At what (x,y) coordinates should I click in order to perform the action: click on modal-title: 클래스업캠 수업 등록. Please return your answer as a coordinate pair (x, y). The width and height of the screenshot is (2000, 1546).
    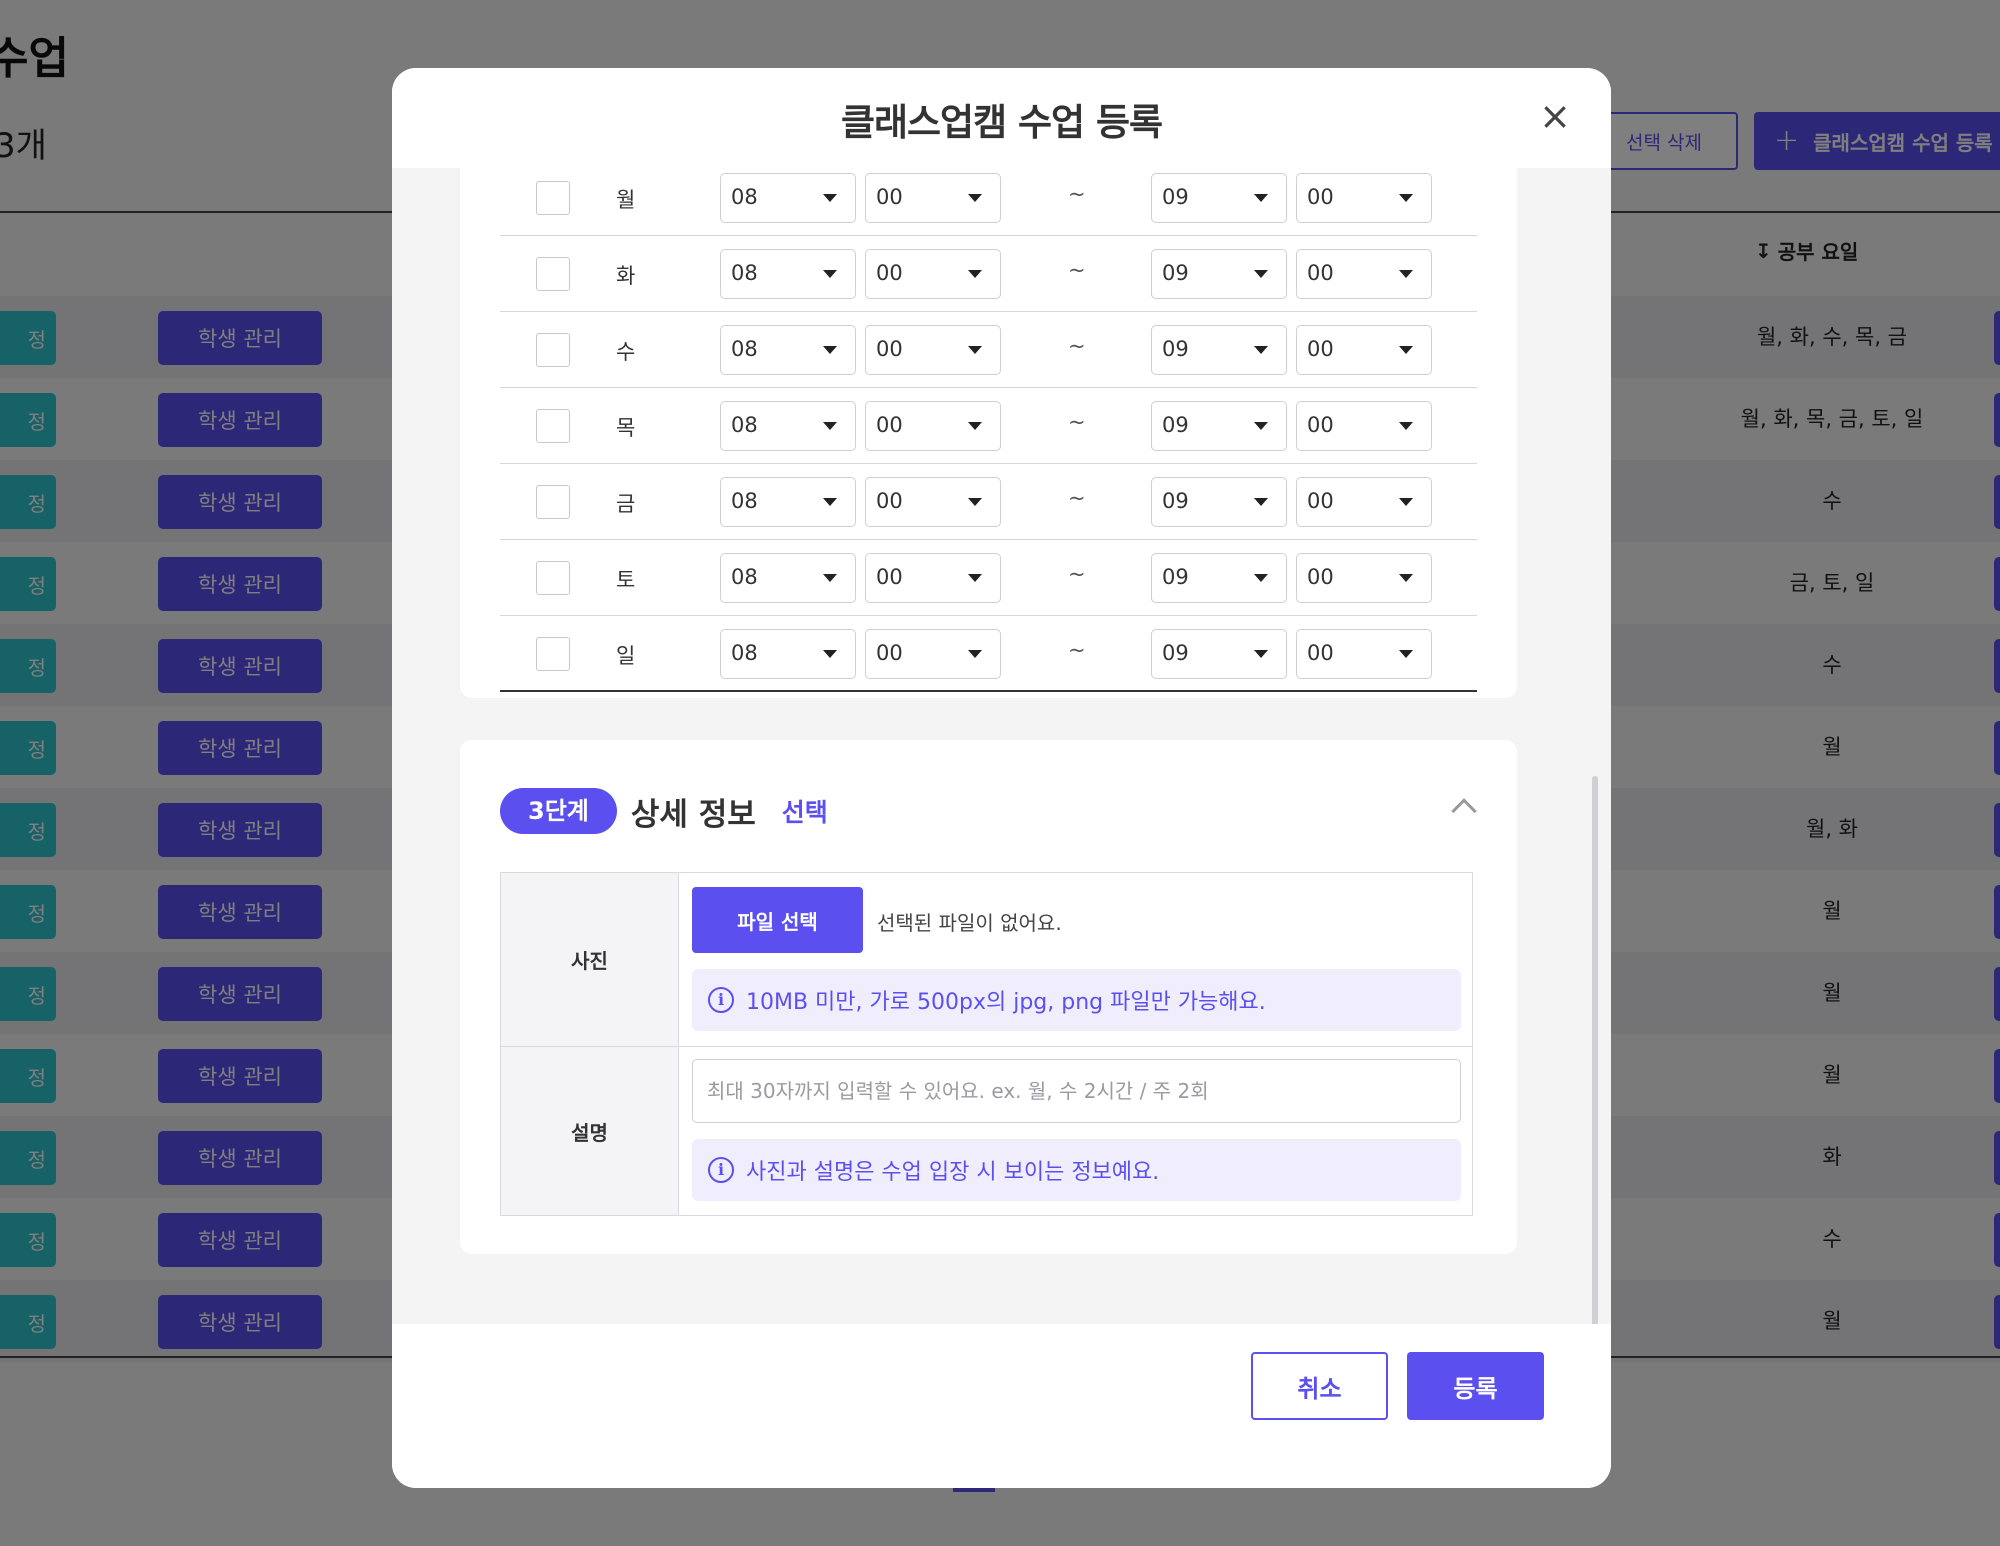
    Looking at the image, I should click on (1001, 122).